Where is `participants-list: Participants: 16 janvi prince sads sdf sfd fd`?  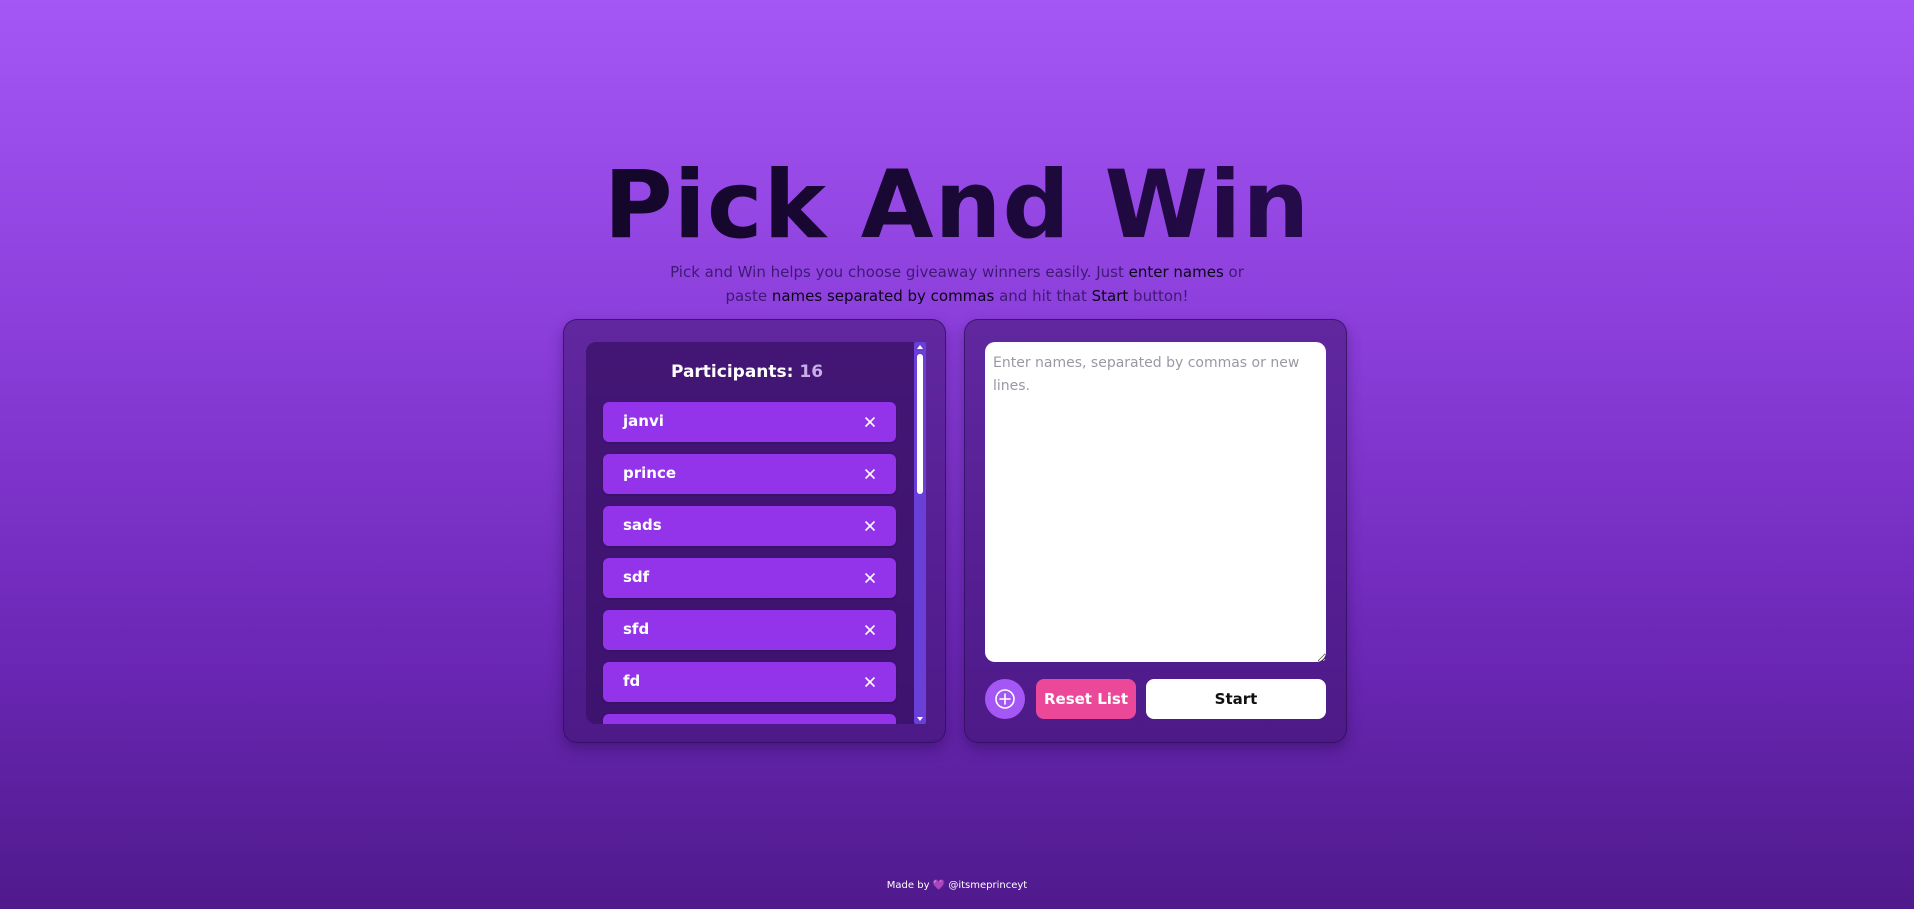 participants-list: Participants: 16 janvi prince sads sdf sfd fd is located at coordinates (754, 533).